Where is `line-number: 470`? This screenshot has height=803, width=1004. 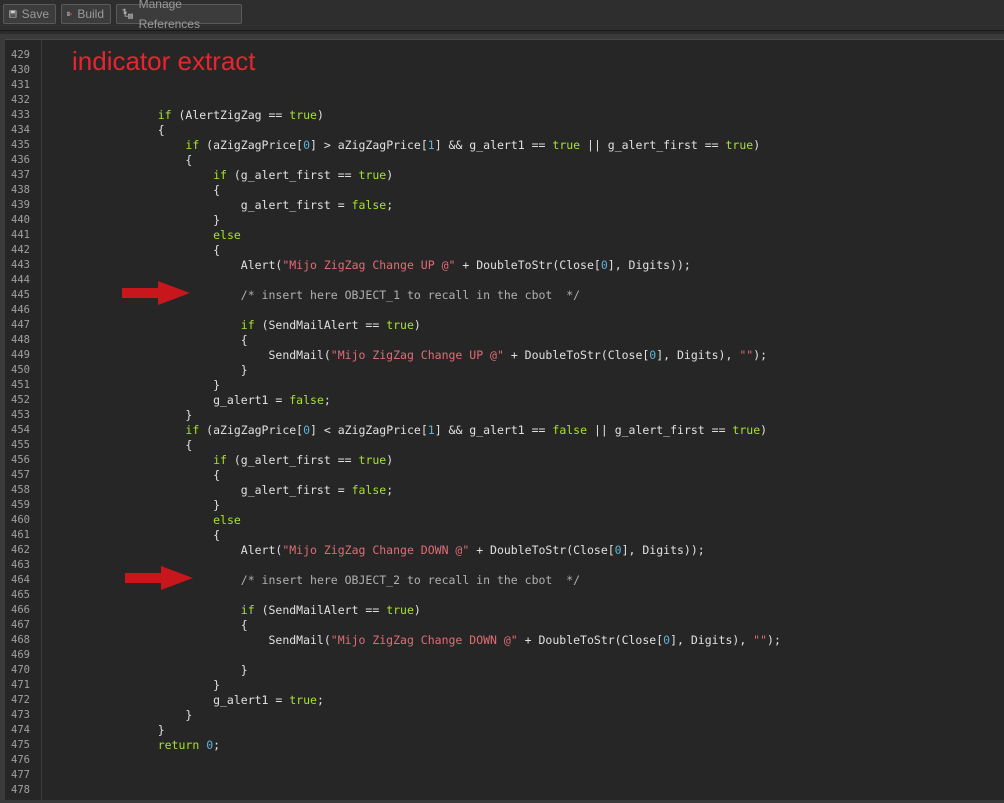
line-number: 470 is located at coordinates (20, 670).